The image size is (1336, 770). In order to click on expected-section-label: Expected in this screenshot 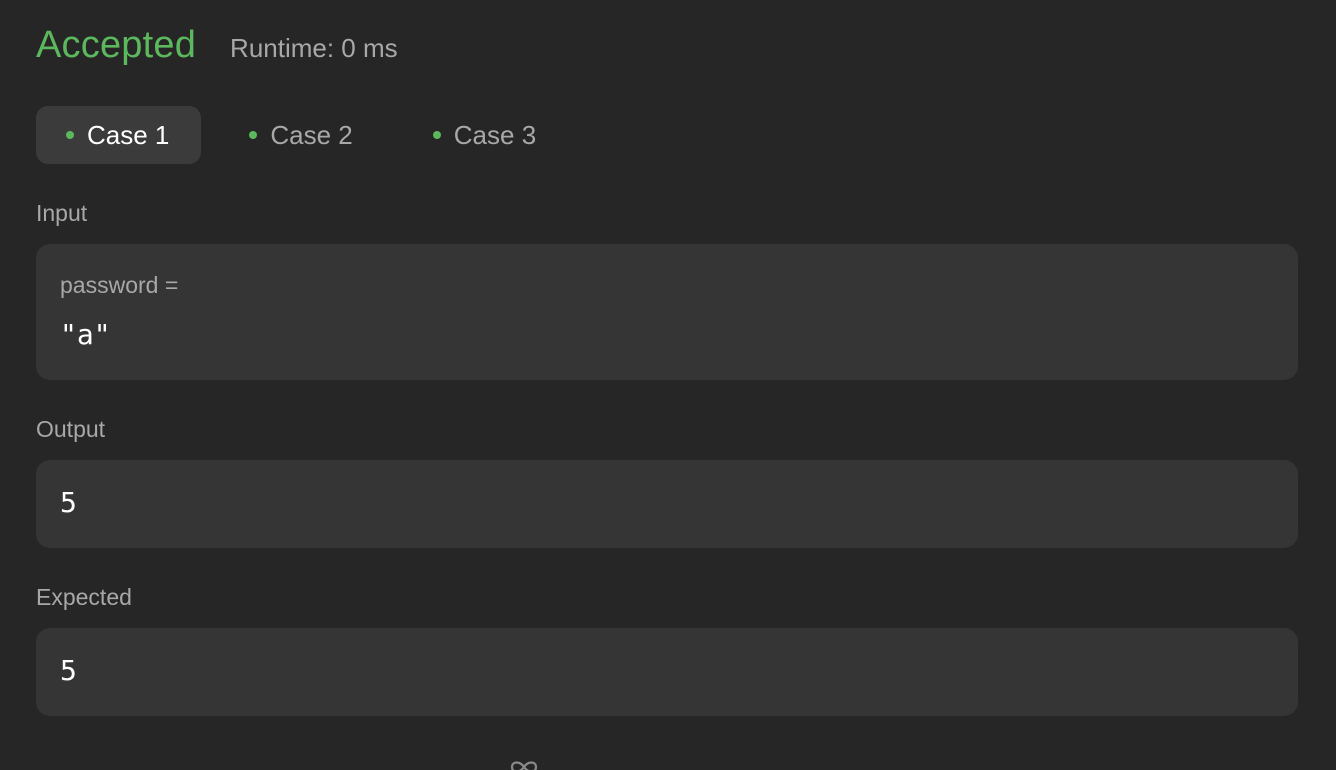, I will do `click(84, 597)`.